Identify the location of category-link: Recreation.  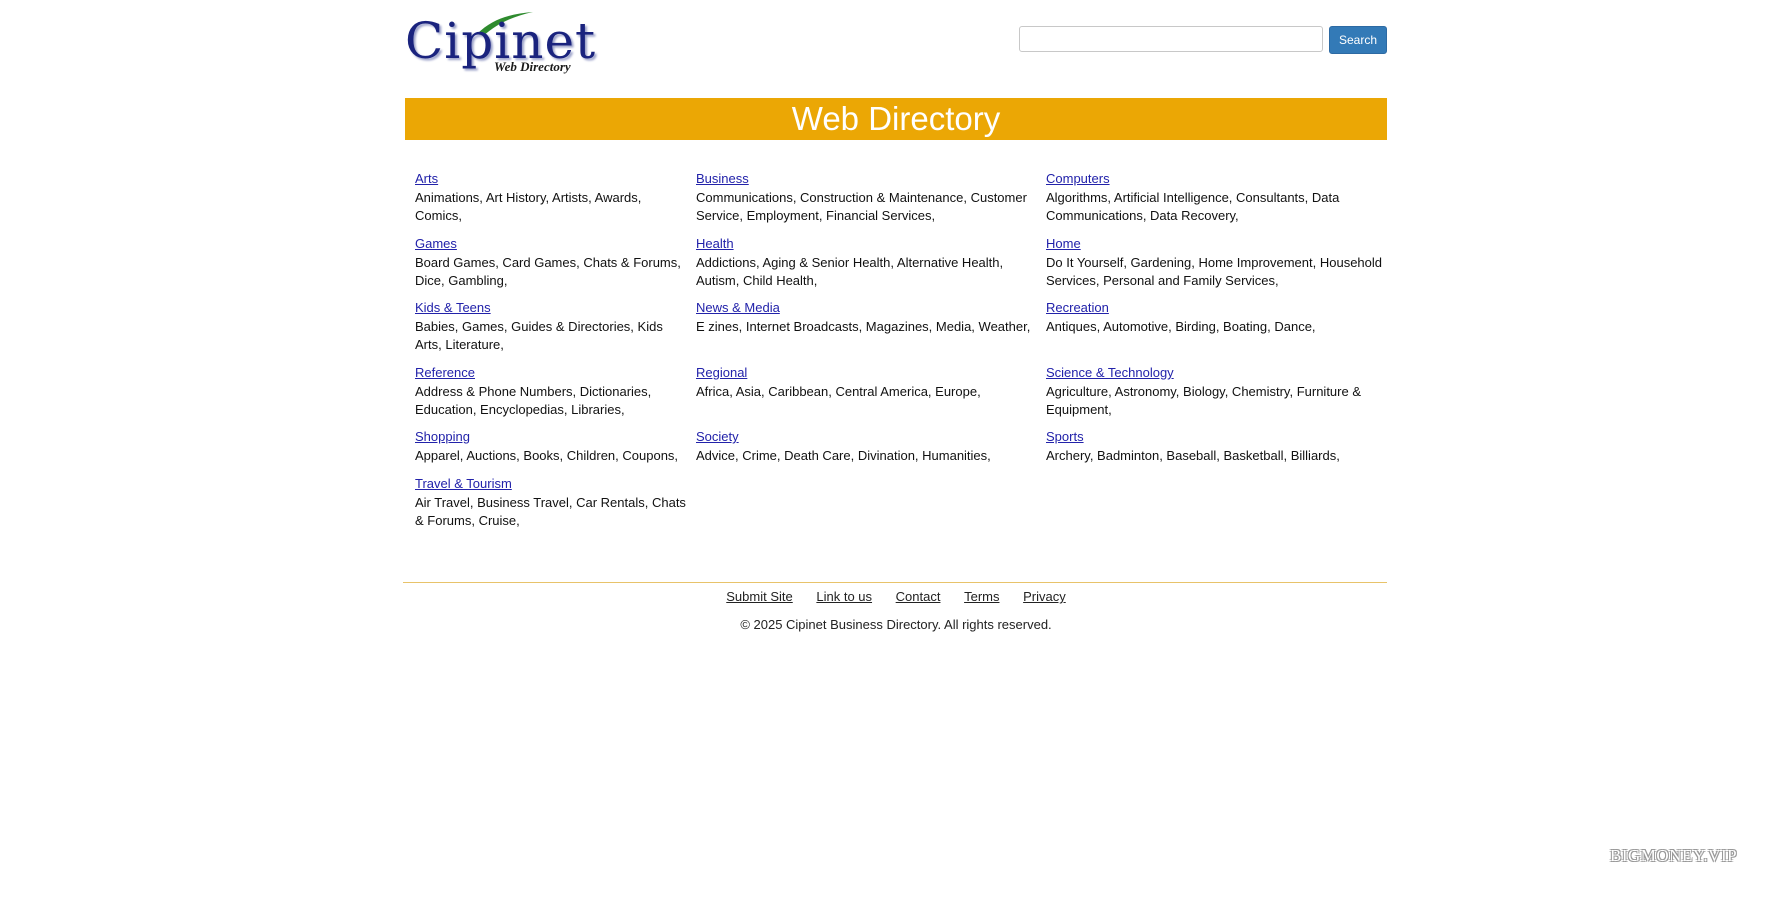
(1218, 308).